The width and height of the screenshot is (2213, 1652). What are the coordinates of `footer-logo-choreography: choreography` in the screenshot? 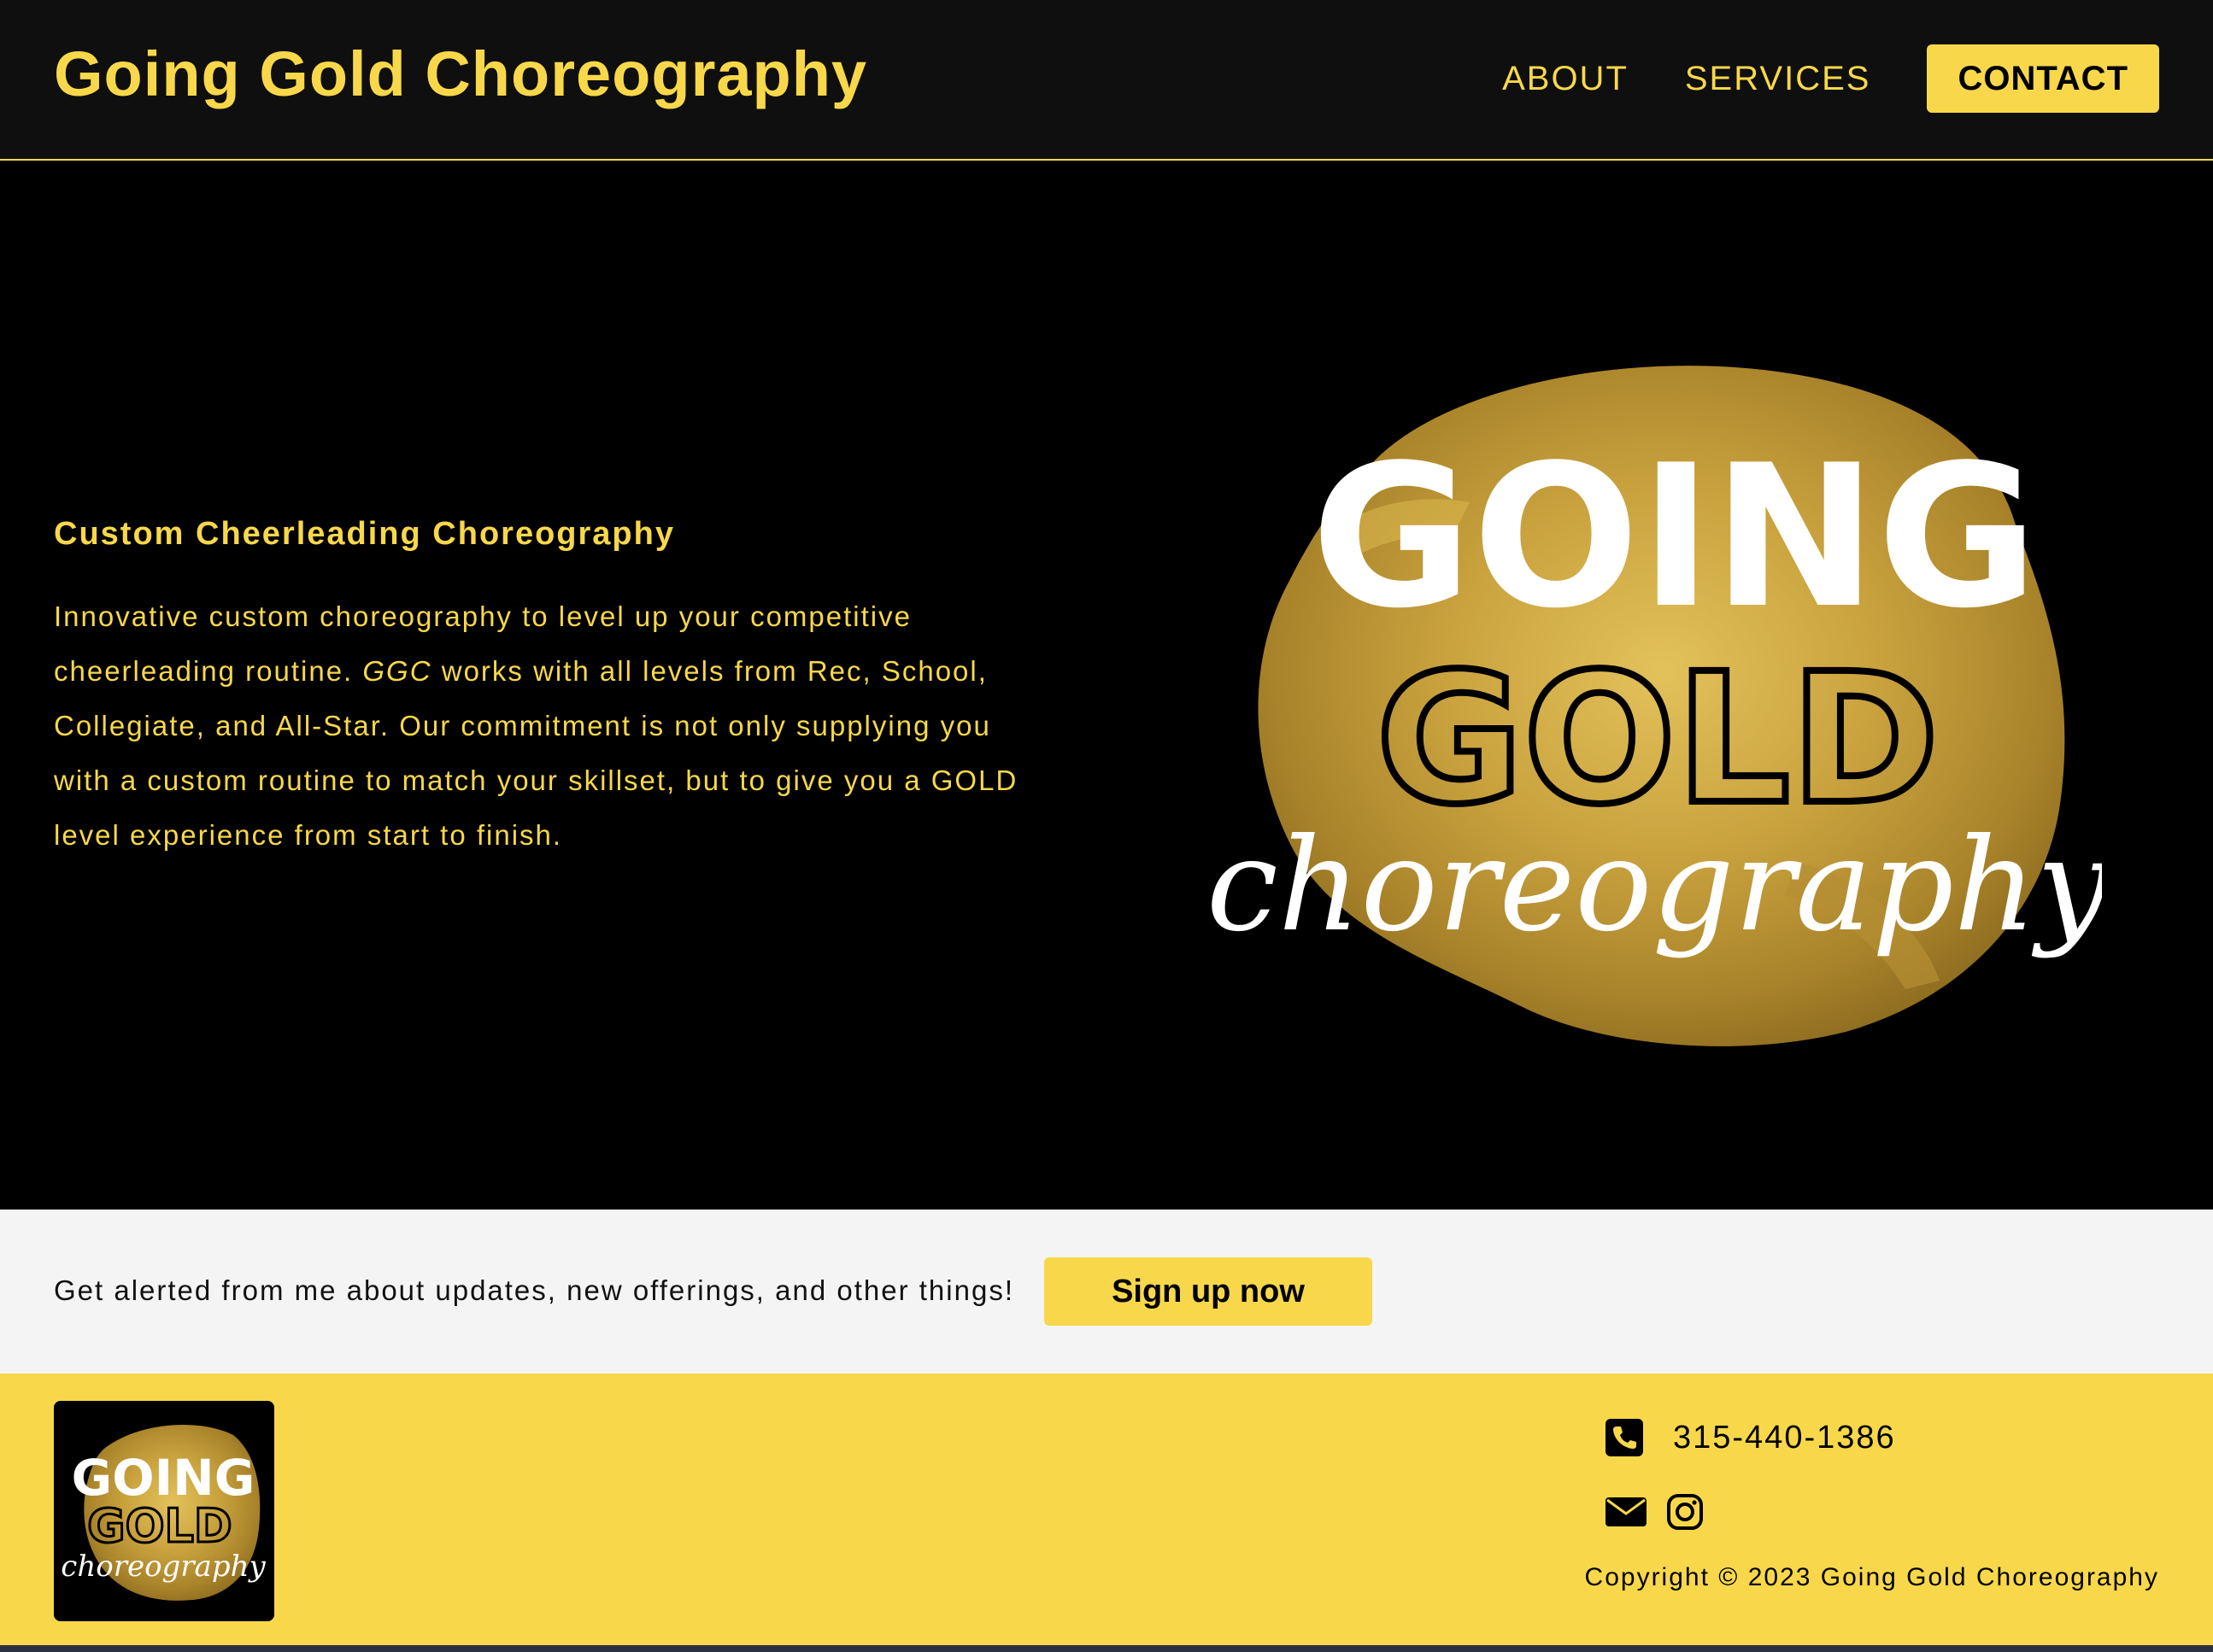 It's located at (163, 1566).